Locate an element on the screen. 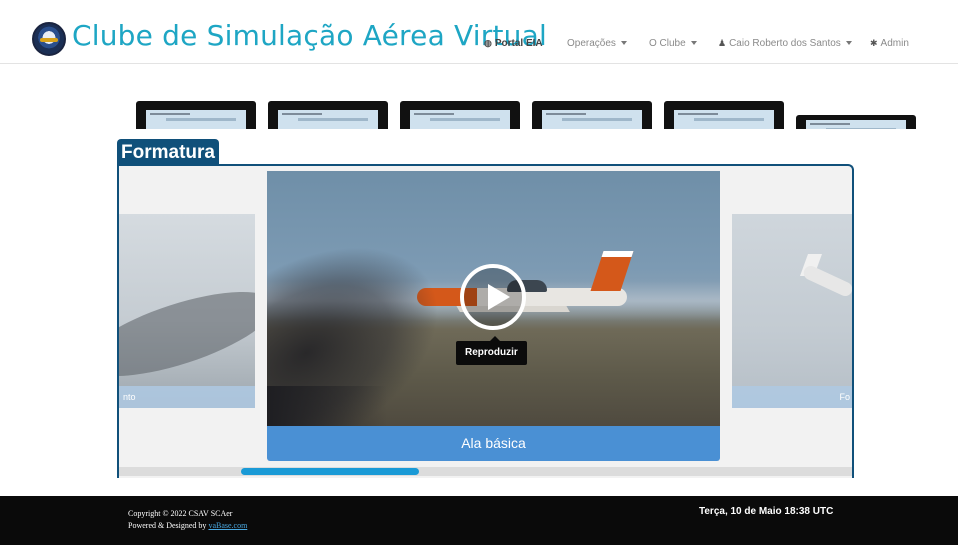 The width and height of the screenshot is (958, 545). nav-o-clube: O Clube is located at coordinates (673, 43).